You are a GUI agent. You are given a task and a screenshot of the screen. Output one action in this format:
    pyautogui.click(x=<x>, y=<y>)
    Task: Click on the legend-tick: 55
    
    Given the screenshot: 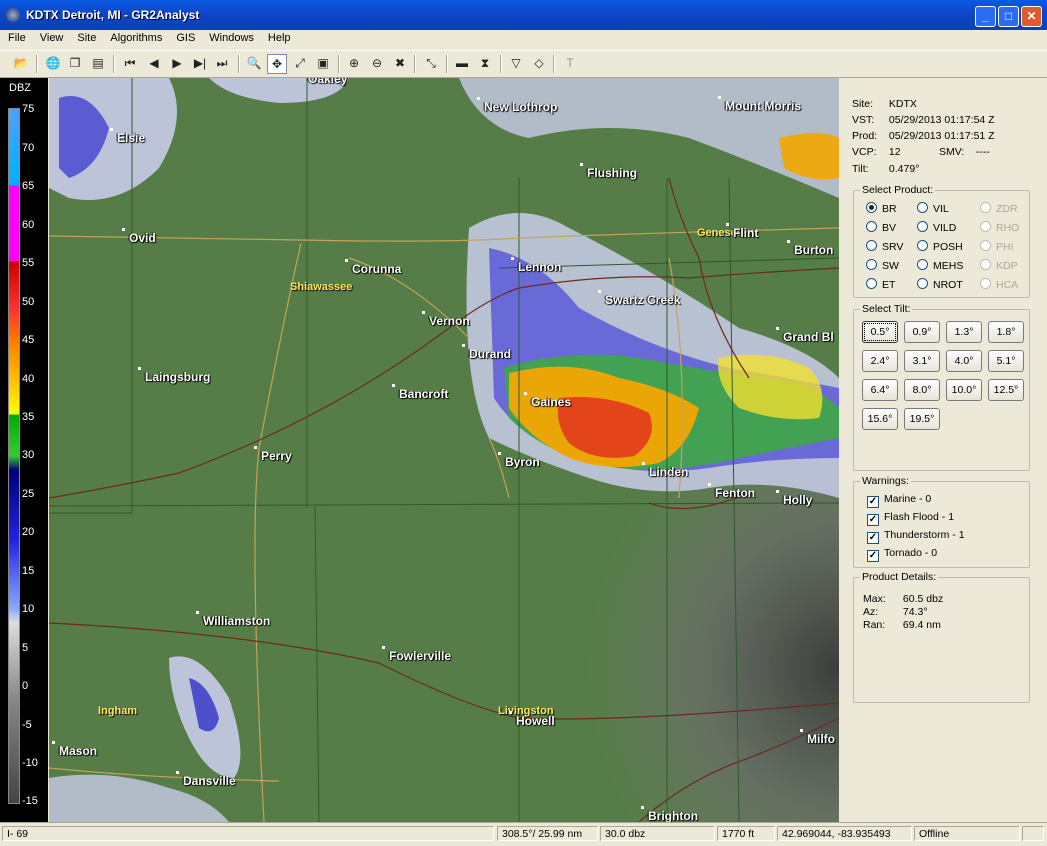 What is the action you would take?
    pyautogui.click(x=28, y=263)
    